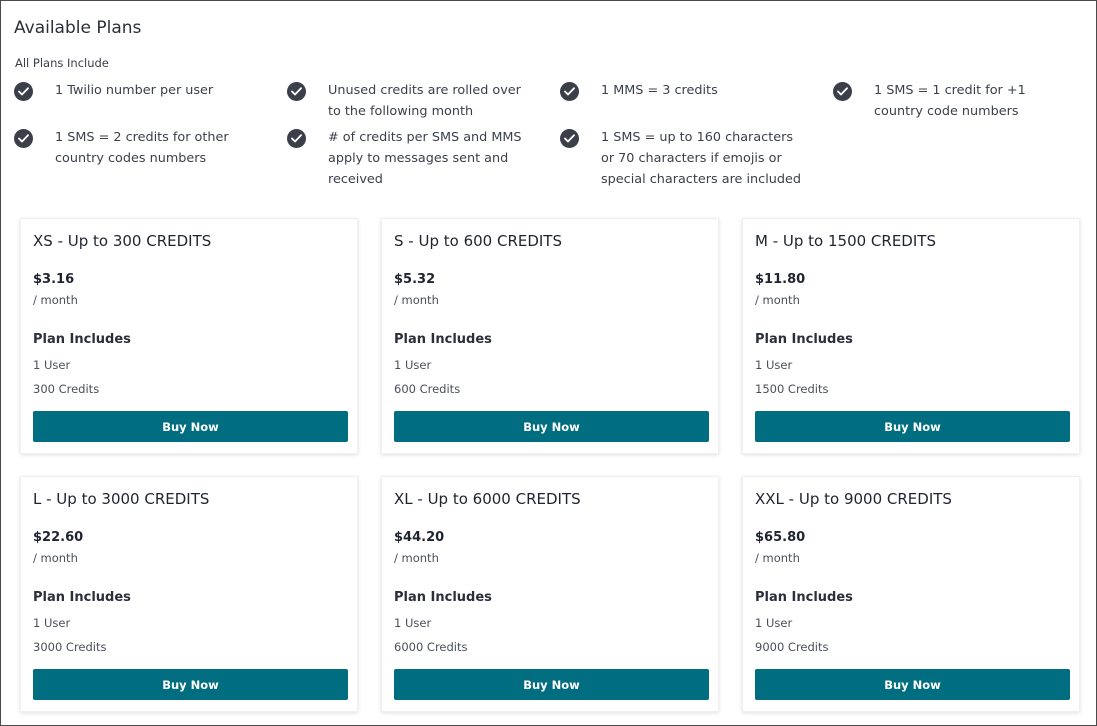 This screenshot has height=726, width=1097. I want to click on plan-title: XS - Up to 300 CREDITS, so click(122, 241).